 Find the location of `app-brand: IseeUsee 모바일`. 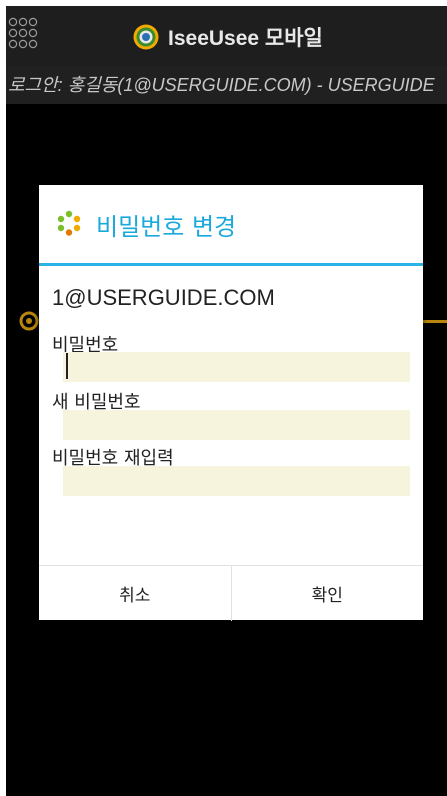

app-brand: IseeUsee 모바일 is located at coordinates (227, 37).